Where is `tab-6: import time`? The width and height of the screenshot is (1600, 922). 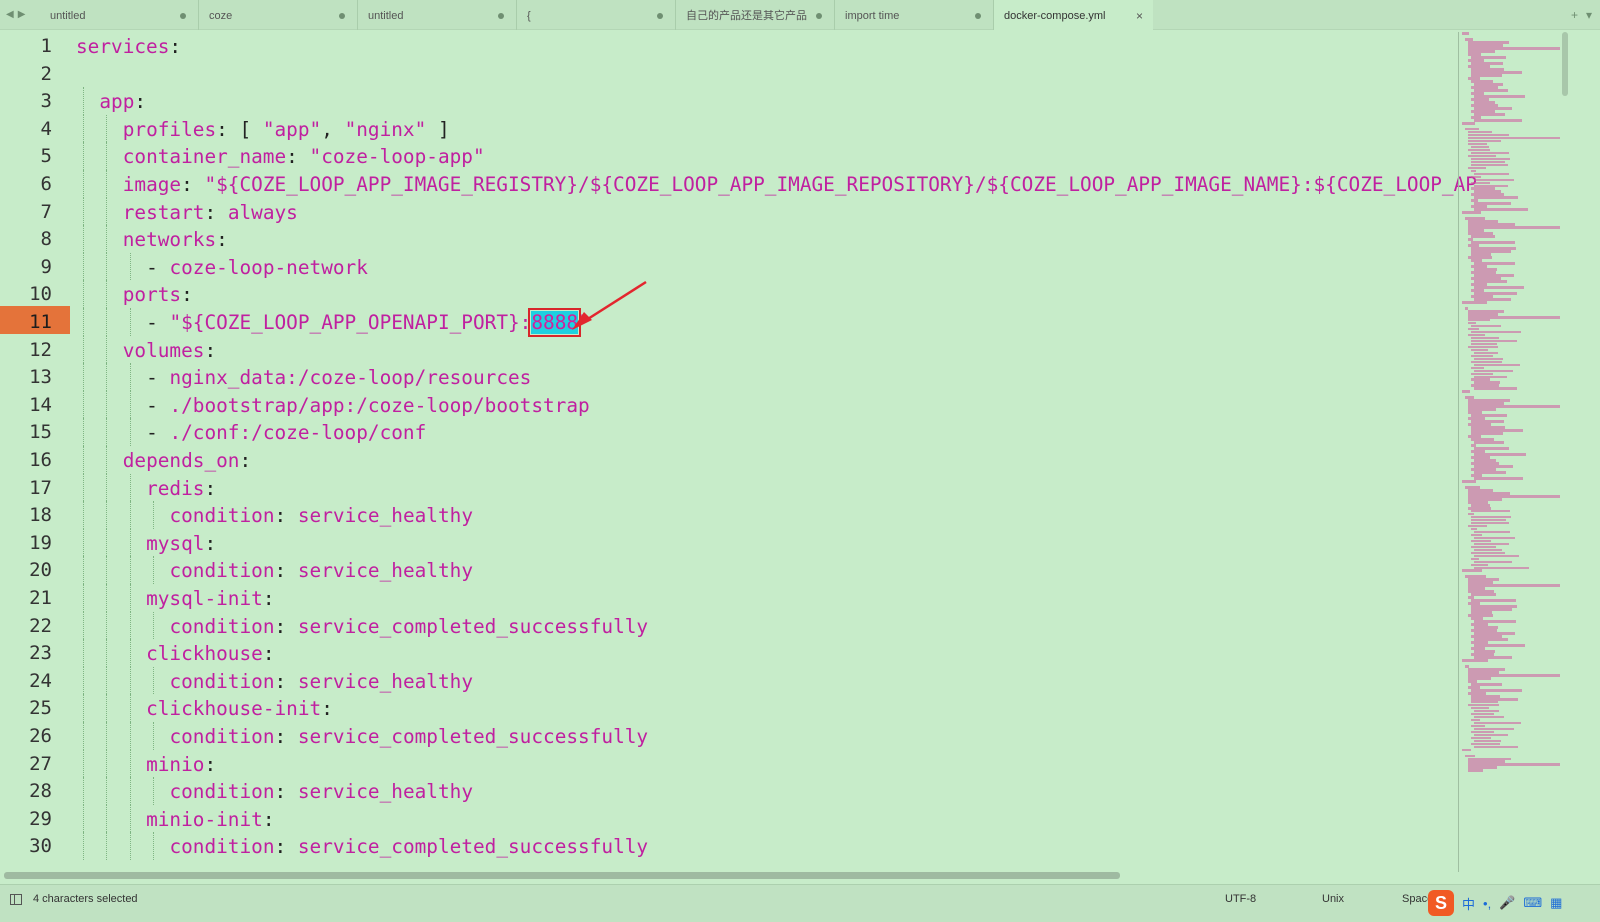 tab-6: import time is located at coordinates (914, 15).